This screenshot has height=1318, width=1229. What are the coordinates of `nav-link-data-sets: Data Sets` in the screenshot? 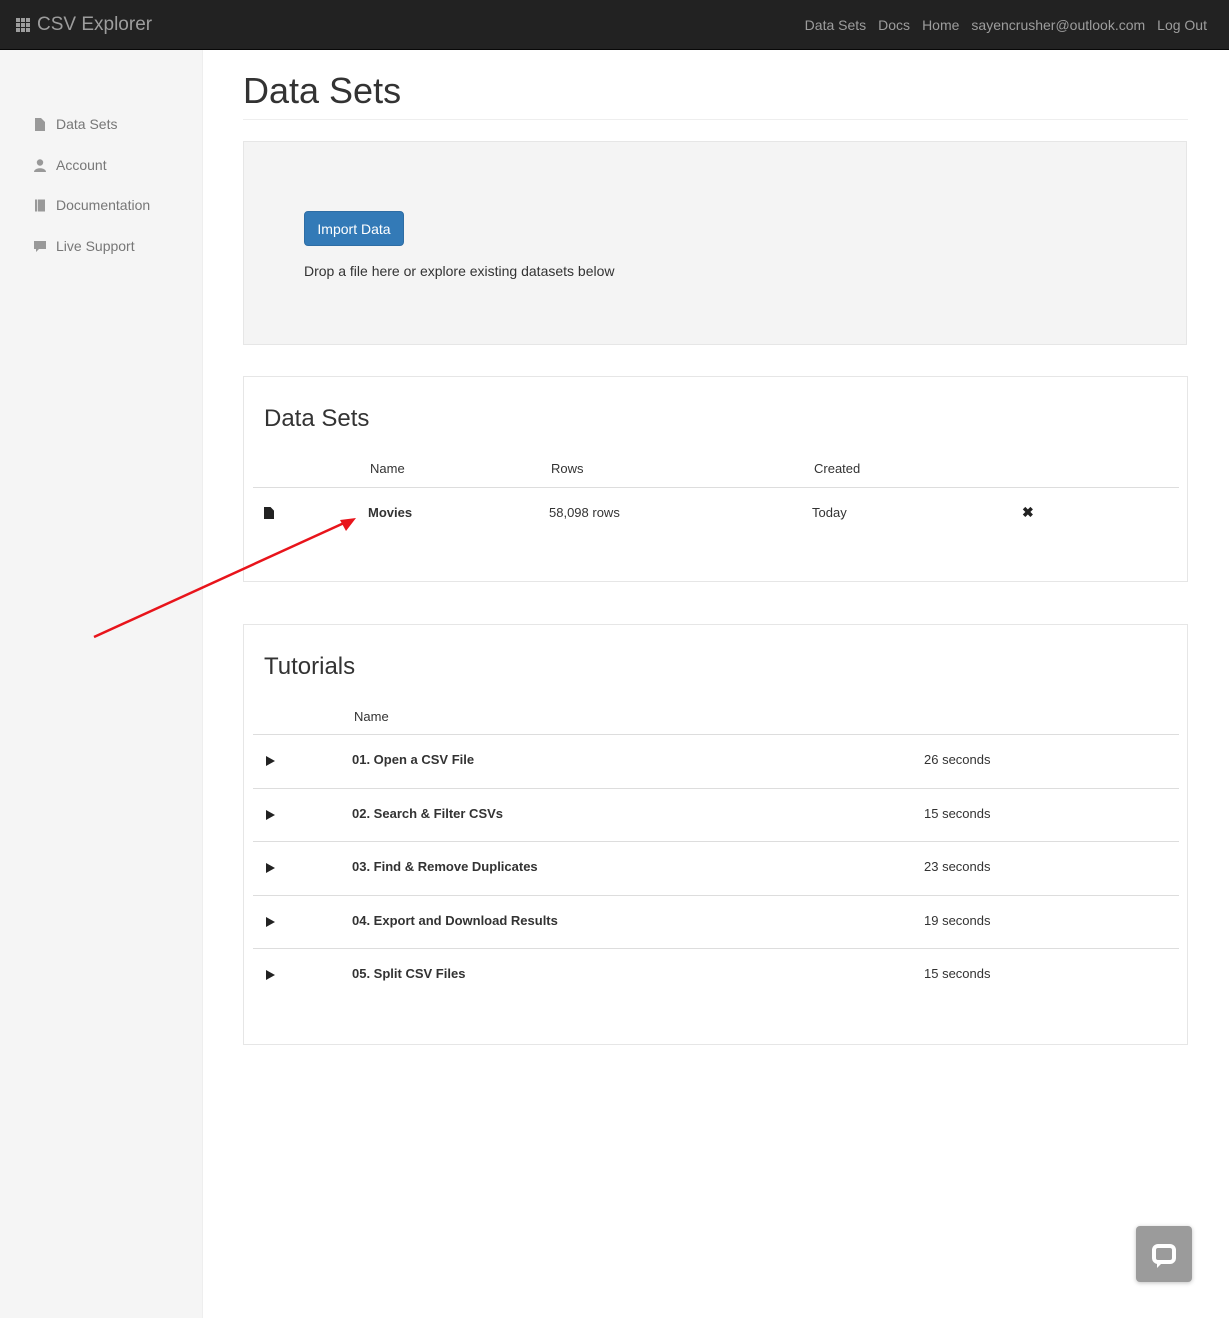 It's located at (835, 25).